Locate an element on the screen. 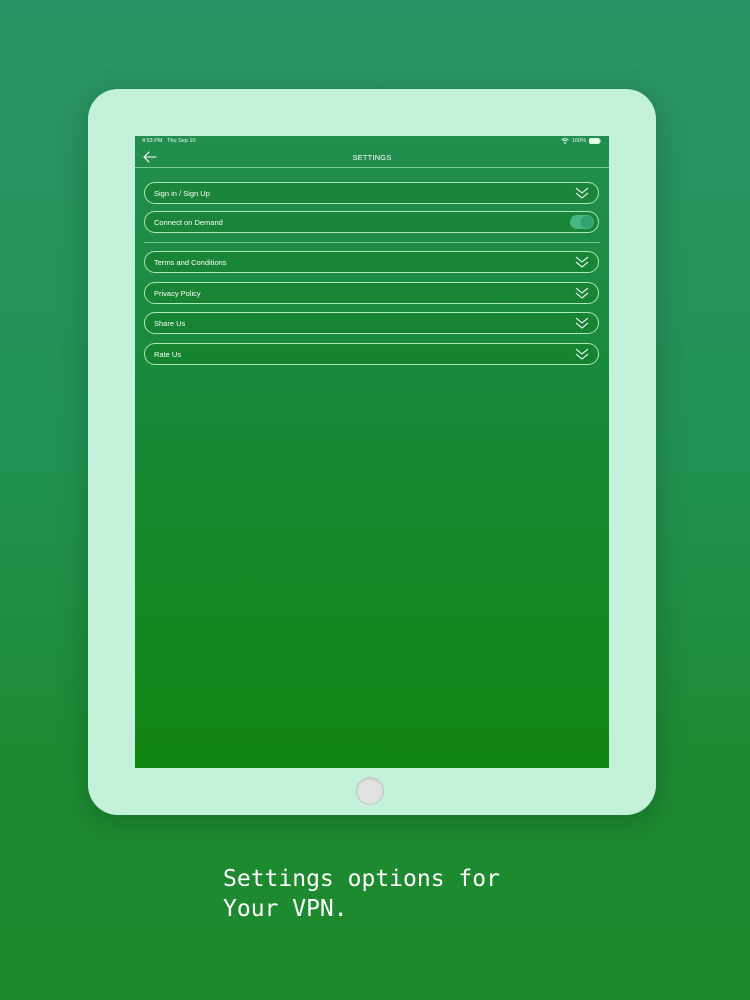 The height and width of the screenshot is (1000, 750). status-date: Thu Sep 10 is located at coordinates (181, 141).